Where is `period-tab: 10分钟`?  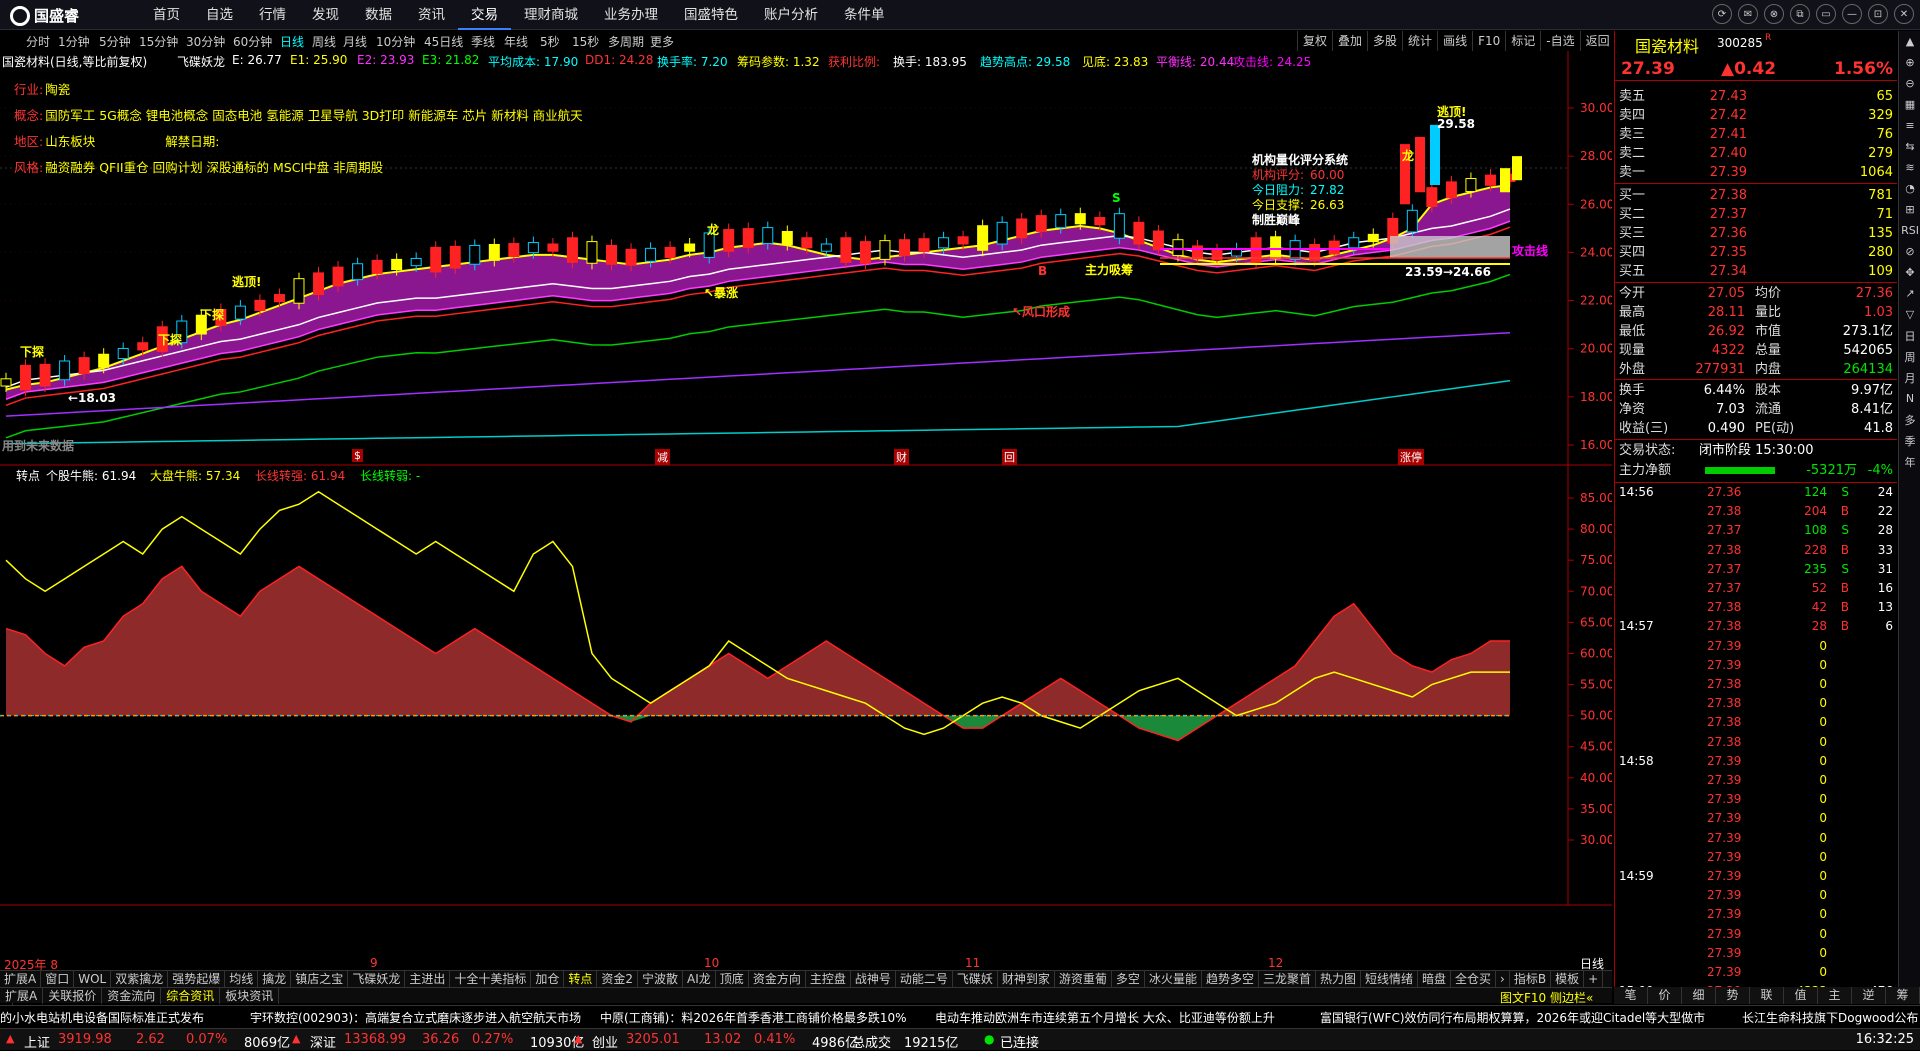
period-tab: 10分钟 is located at coordinates (395, 41).